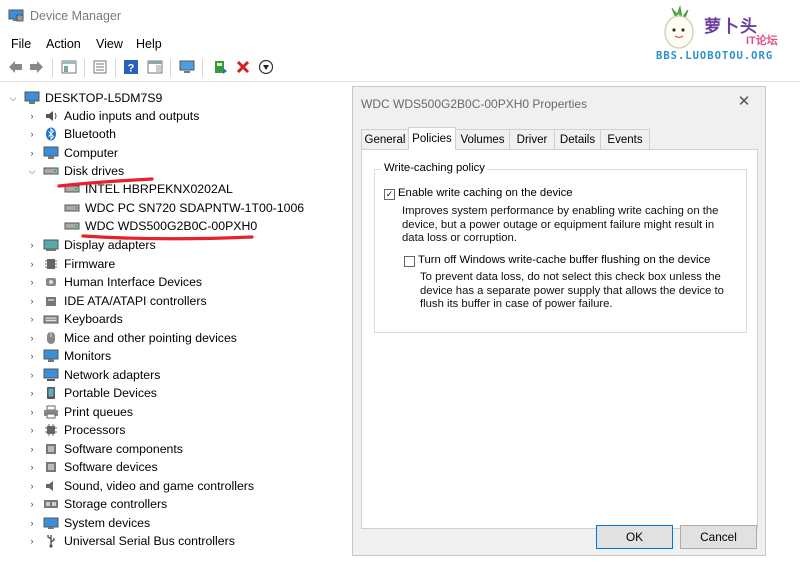 The image size is (800, 586). What do you see at coordinates (16, 15) in the screenshot?
I see `device-manager-icon` at bounding box center [16, 15].